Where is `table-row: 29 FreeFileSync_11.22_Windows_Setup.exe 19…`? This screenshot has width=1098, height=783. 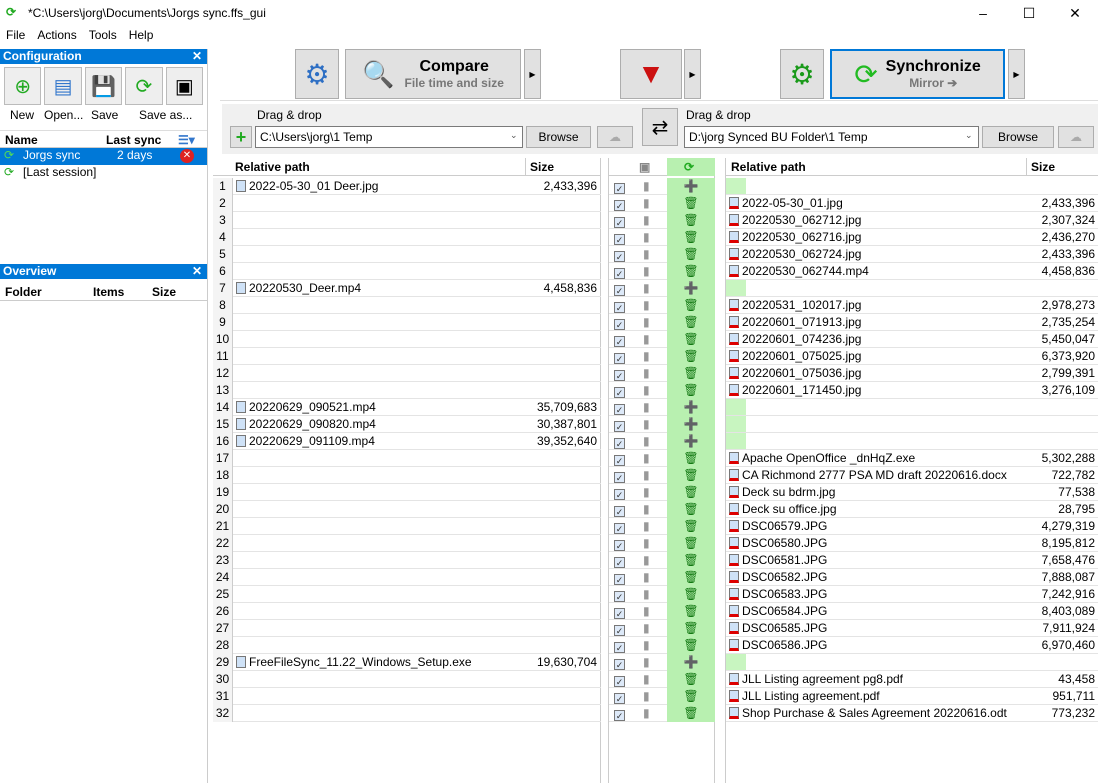
table-row: 29 FreeFileSync_11.22_Windows_Setup.exe 19… is located at coordinates (407, 662).